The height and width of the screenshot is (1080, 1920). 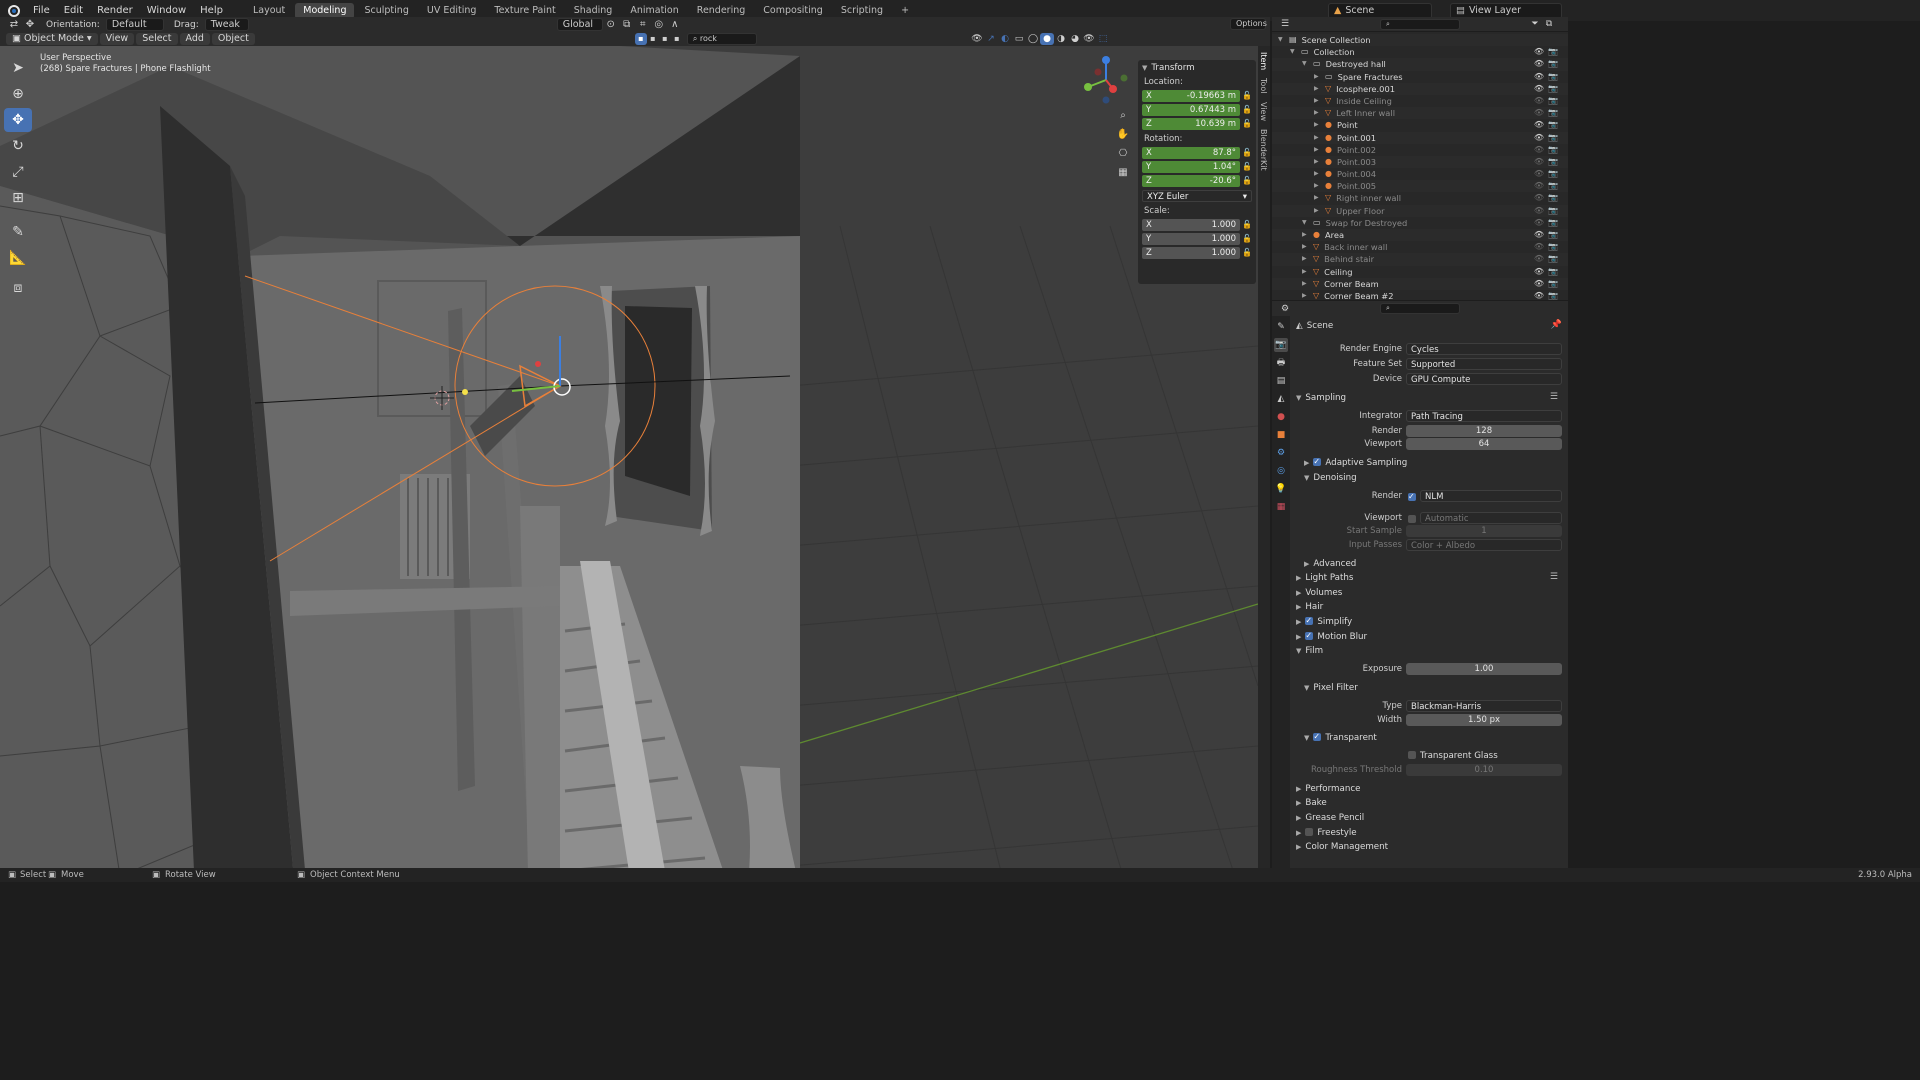 I want to click on transparent-glass-checkbox, so click(x=1412, y=755).